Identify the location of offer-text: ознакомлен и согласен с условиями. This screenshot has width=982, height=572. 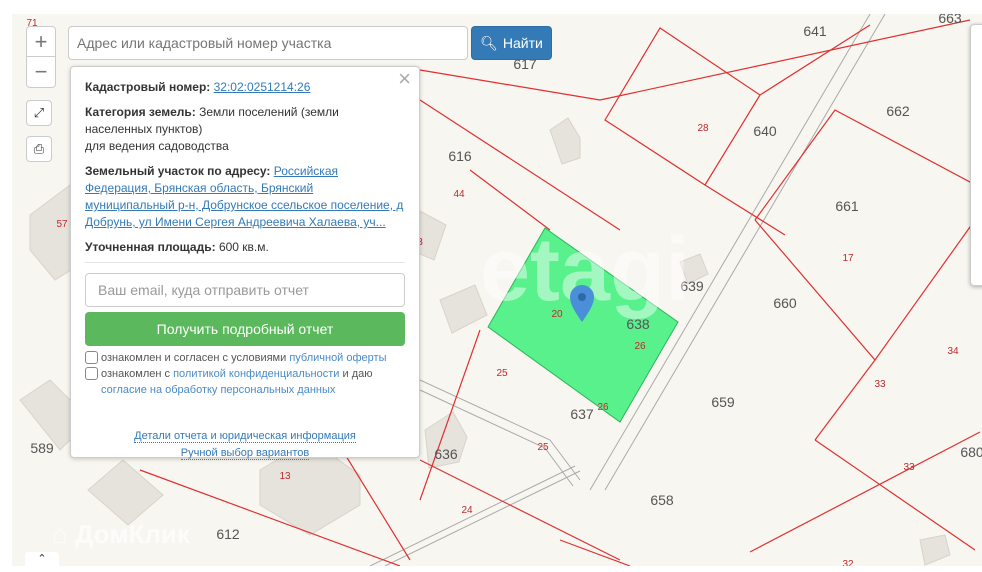
(195, 358).